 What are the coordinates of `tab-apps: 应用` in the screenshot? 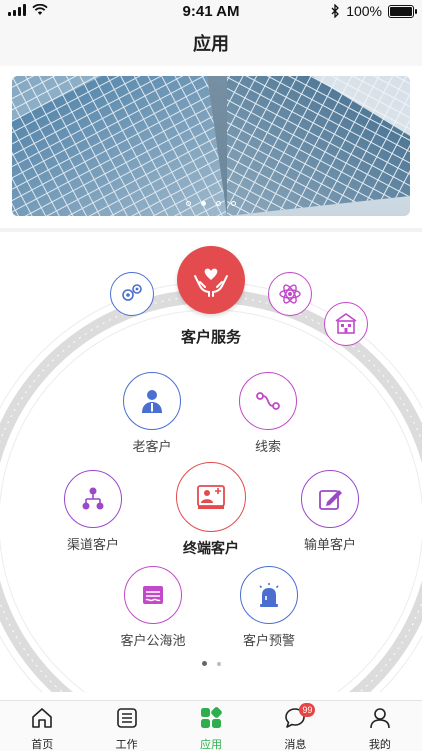 It's located at (211, 726).